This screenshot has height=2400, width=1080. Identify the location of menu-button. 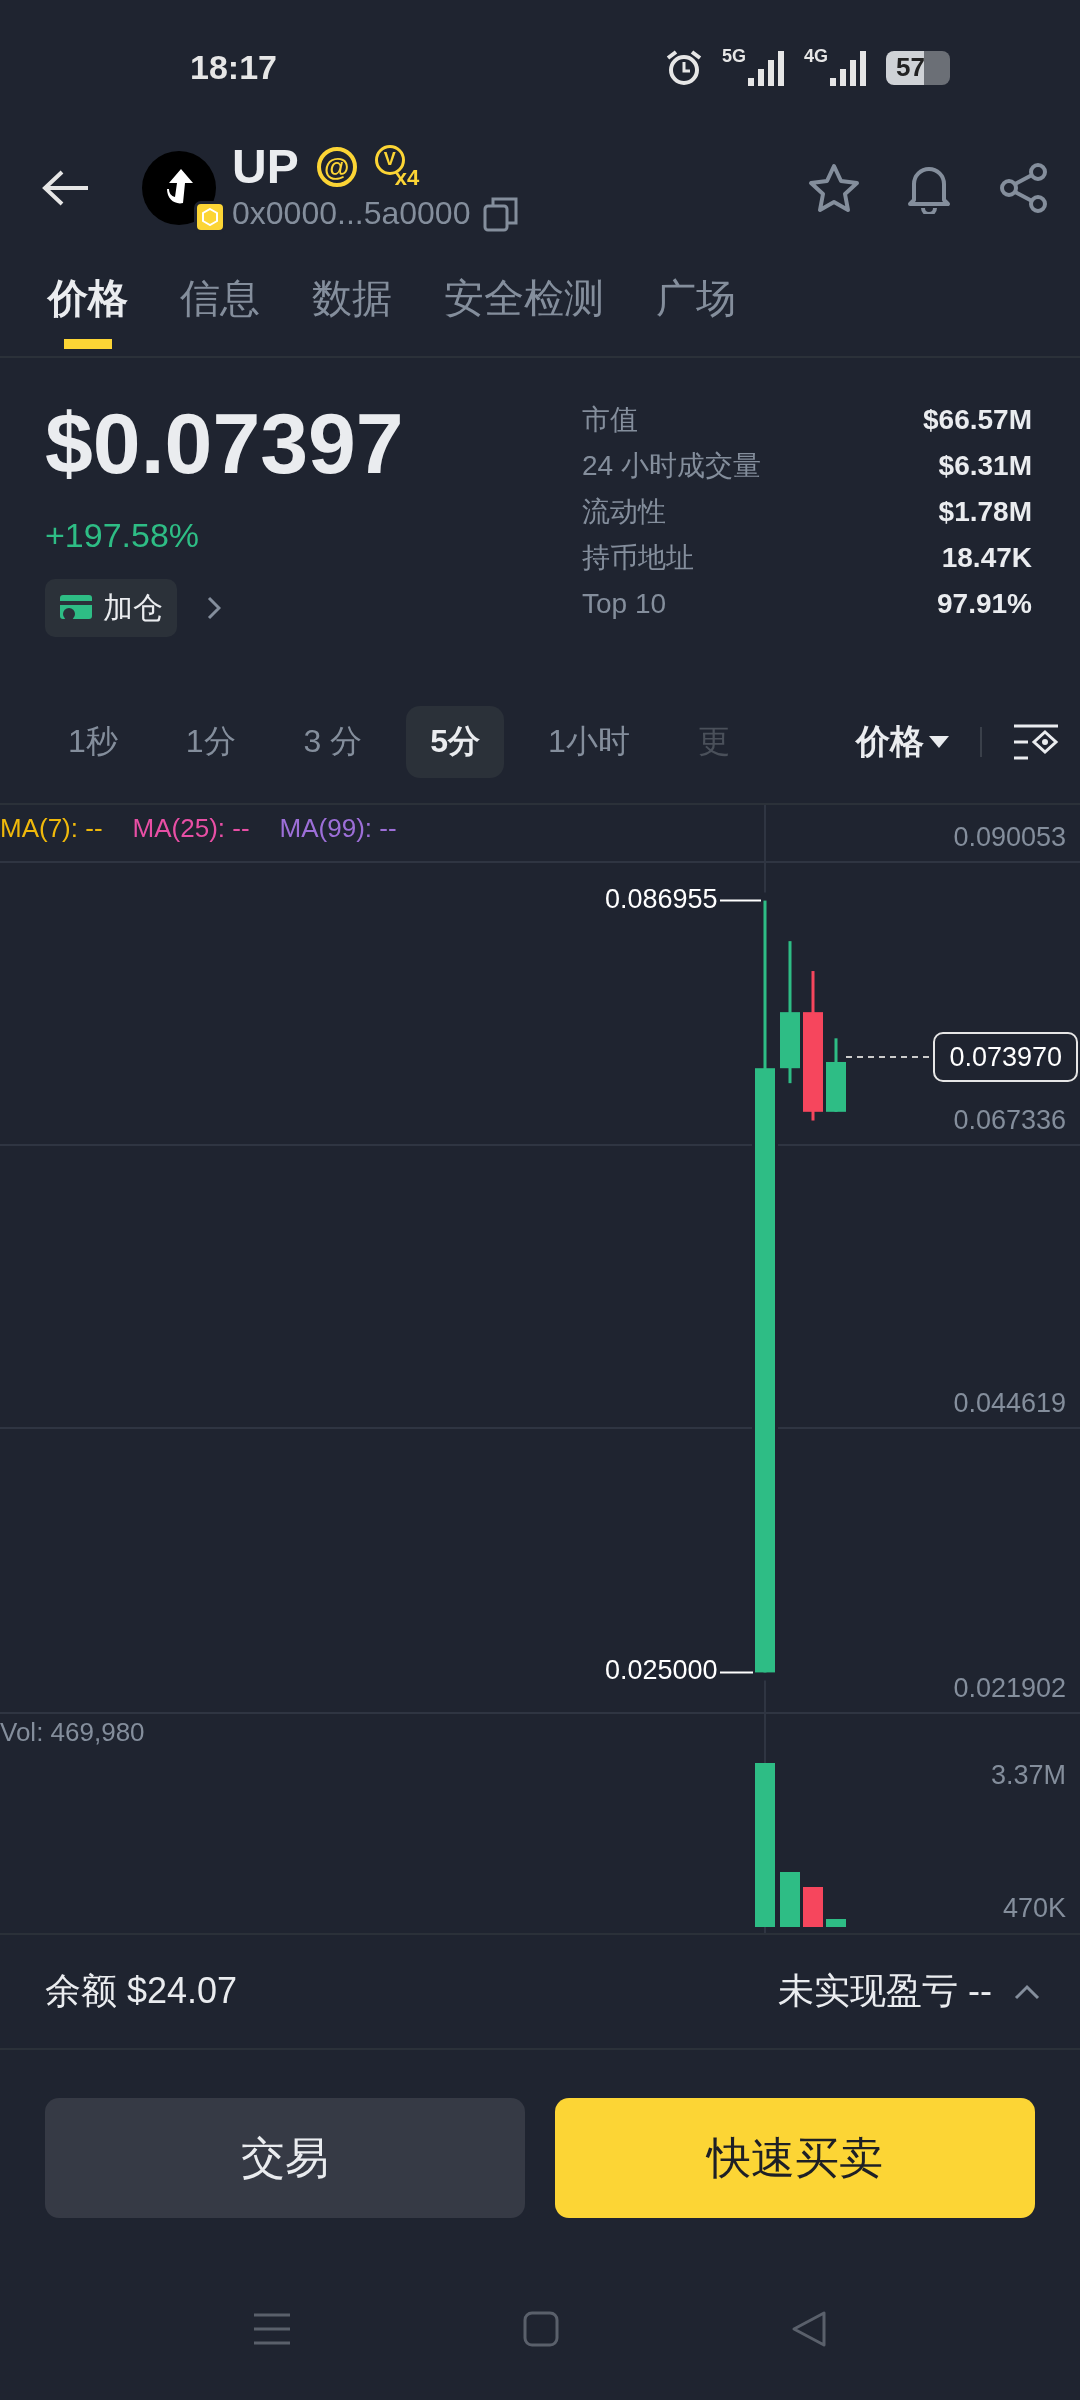
(272, 2329).